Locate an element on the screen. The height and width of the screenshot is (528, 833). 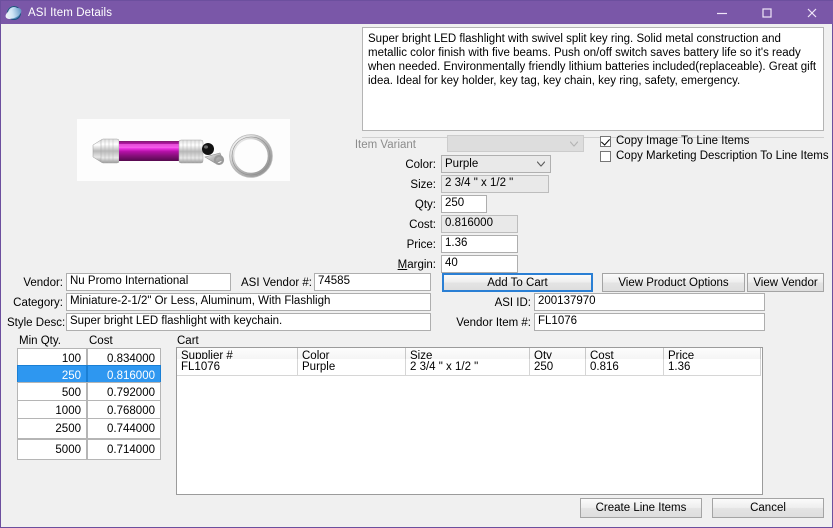
asi-globe-icon is located at coordinates (13, 13).